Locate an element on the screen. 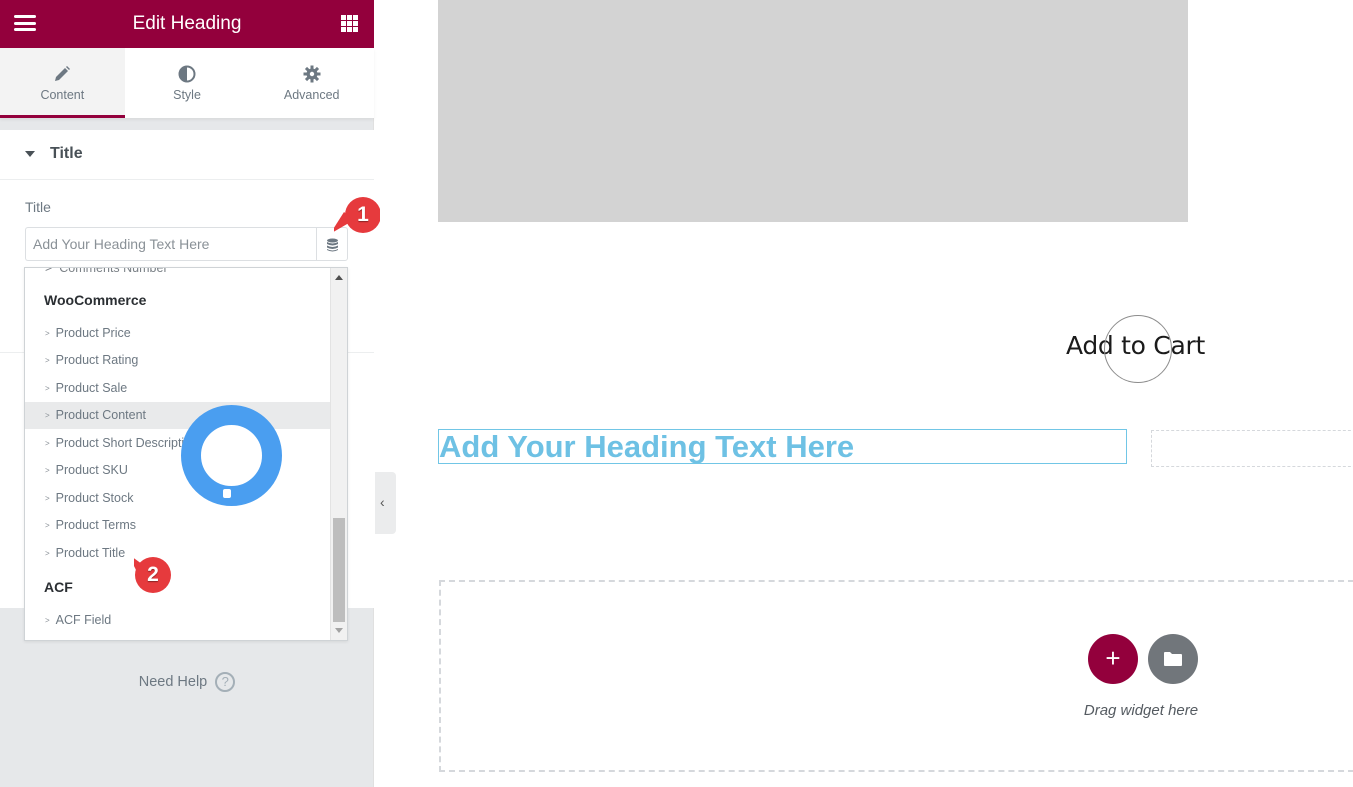 This screenshot has width=1353, height=787. panel-header: Edit Heading is located at coordinates (187, 24).